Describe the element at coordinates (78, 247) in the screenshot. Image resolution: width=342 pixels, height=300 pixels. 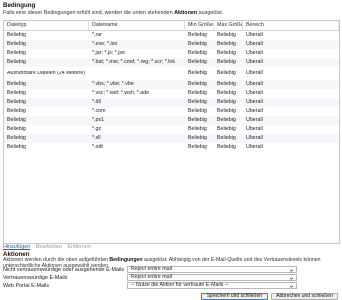
I see `remove-link: Entfernen` at that location.